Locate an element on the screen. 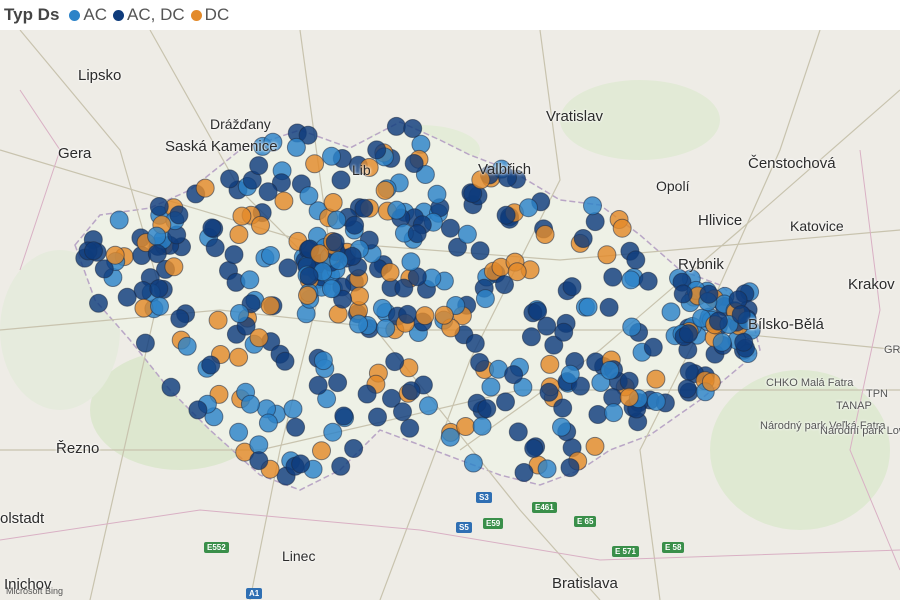 The width and height of the screenshot is (900, 600). legend-item-acdc: AC, DC is located at coordinates (149, 15).